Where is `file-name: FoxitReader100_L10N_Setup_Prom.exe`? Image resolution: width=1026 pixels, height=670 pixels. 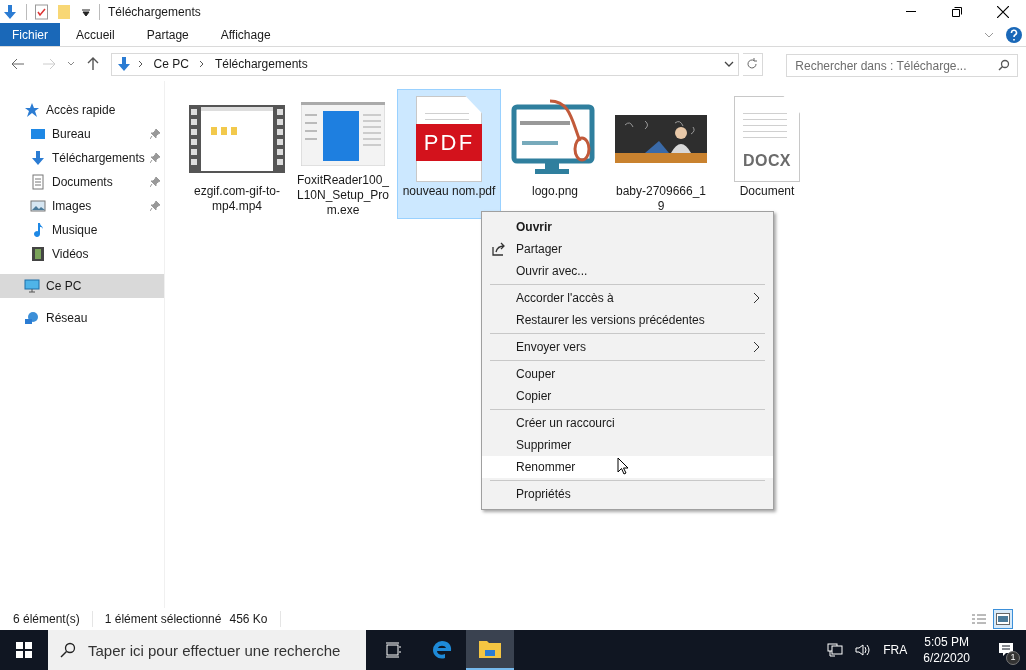
file-name: FoxitReader100_L10N_Setup_Prom.exe is located at coordinates (343, 195).